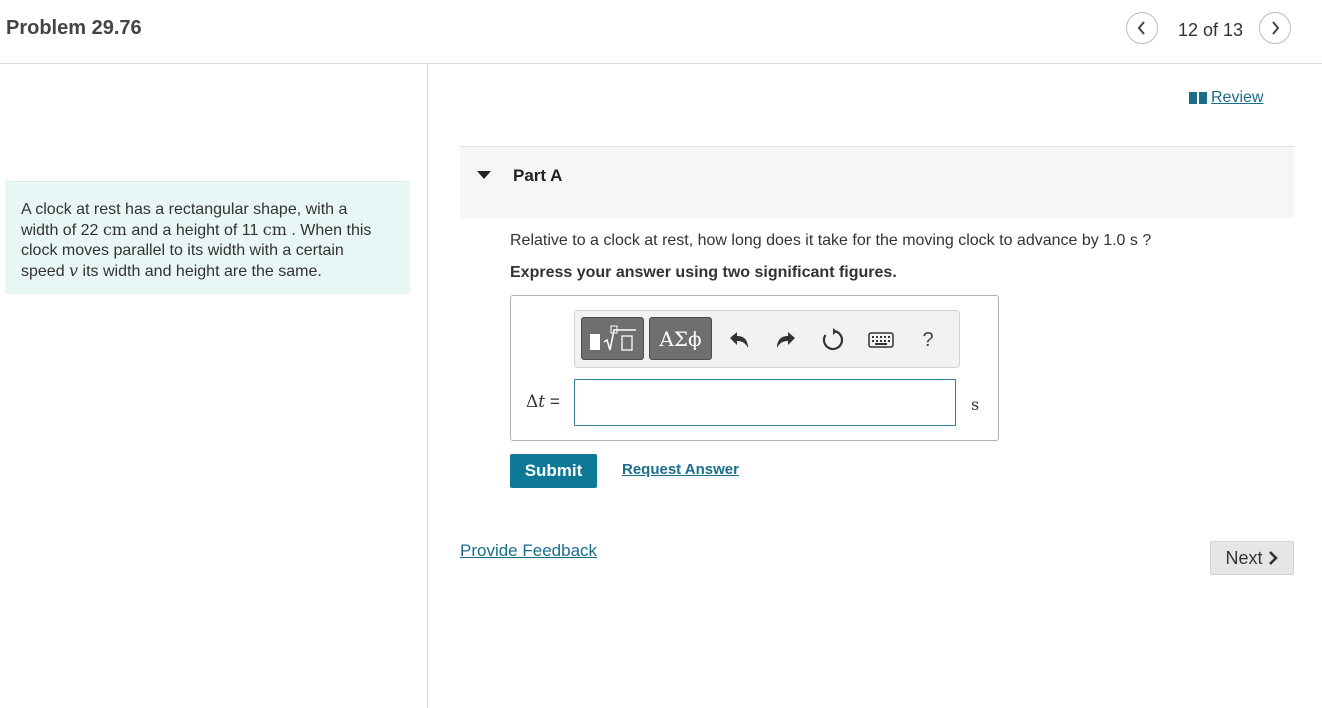 Image resolution: width=1322 pixels, height=708 pixels. Describe the element at coordinates (74, 270) in the screenshot. I see `variable-v: v` at that location.